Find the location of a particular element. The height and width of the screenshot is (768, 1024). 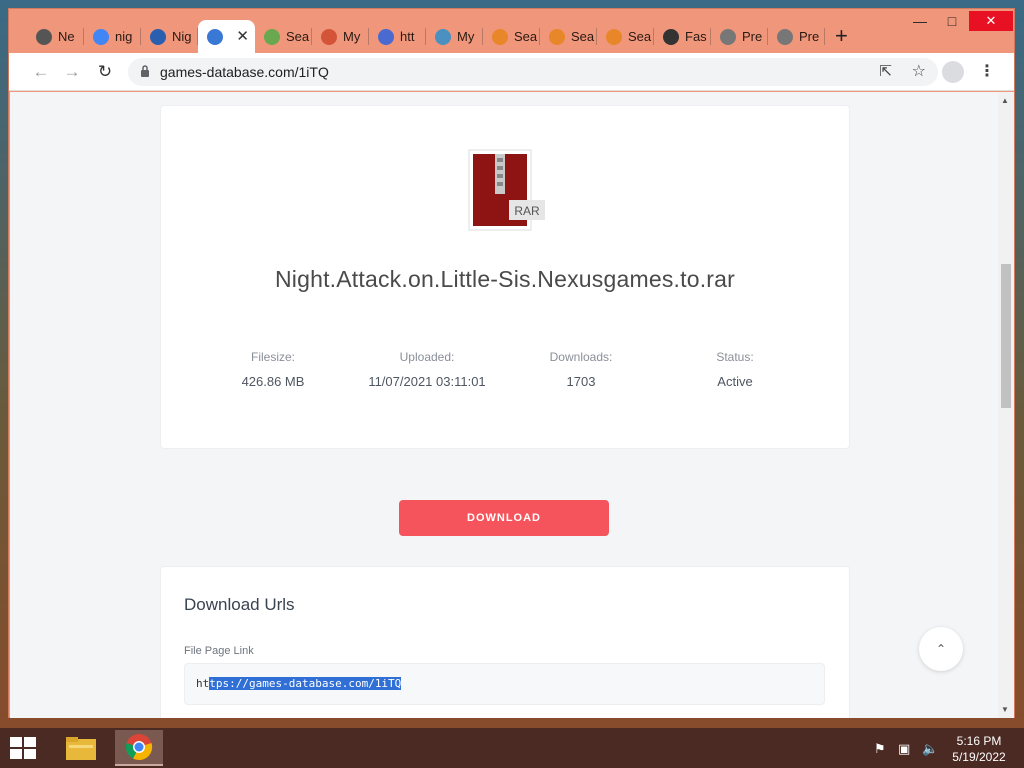

close-window-button: ✕ is located at coordinates (991, 21).